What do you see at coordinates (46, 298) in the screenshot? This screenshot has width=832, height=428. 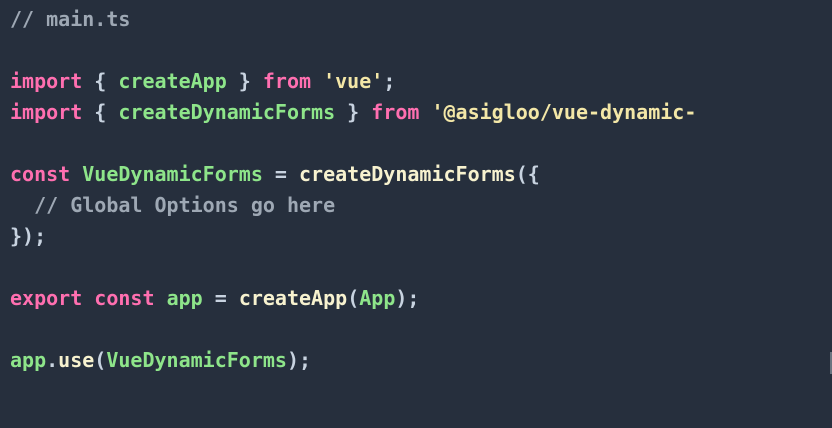 I see `code-token-keyword: export` at bounding box center [46, 298].